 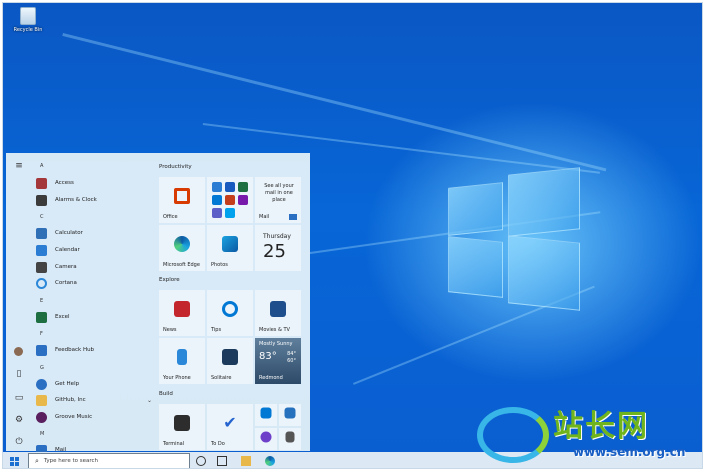 What do you see at coordinates (41, 267) in the screenshot?
I see `camera-icon` at bounding box center [41, 267].